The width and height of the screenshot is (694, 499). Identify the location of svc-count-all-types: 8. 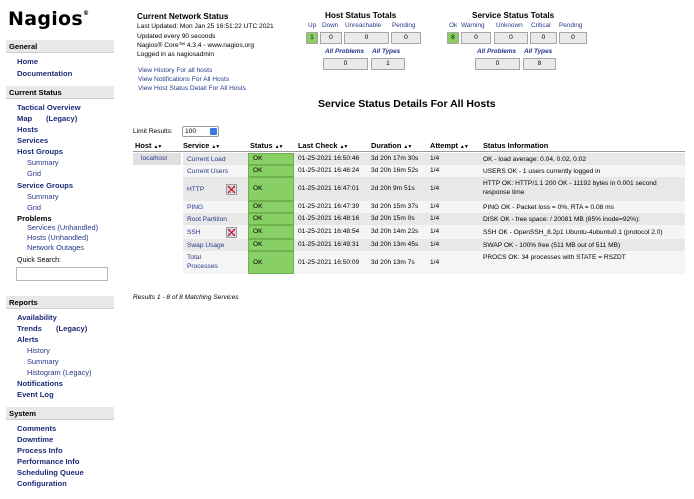
(539, 64).